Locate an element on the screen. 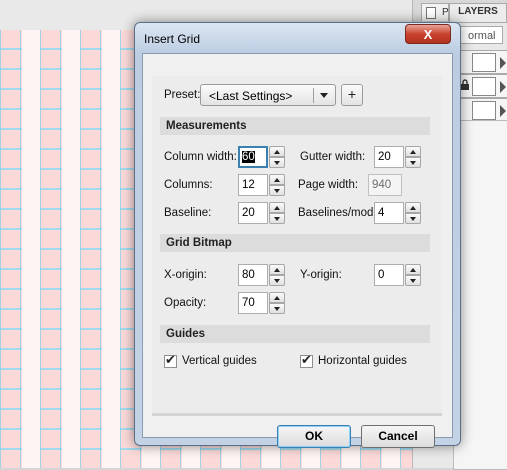 This screenshot has height=470, width=507. page-width-field: 940 is located at coordinates (385, 185).